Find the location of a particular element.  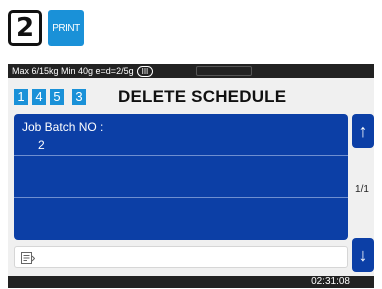

list-item-value: 2 is located at coordinates (41, 145).